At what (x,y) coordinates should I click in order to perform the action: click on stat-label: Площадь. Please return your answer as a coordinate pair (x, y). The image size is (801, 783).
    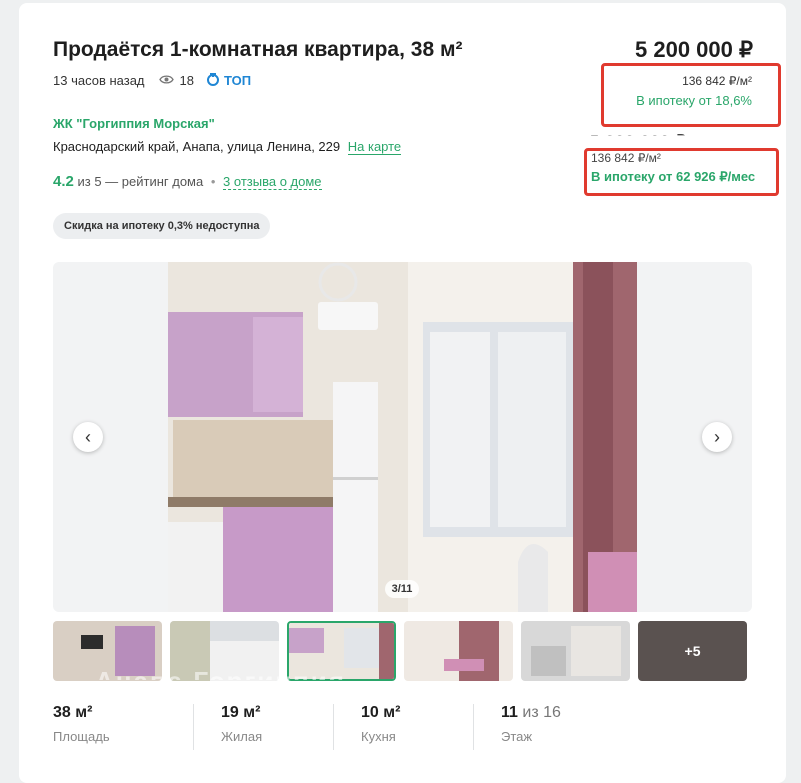
    Looking at the image, I should click on (81, 736).